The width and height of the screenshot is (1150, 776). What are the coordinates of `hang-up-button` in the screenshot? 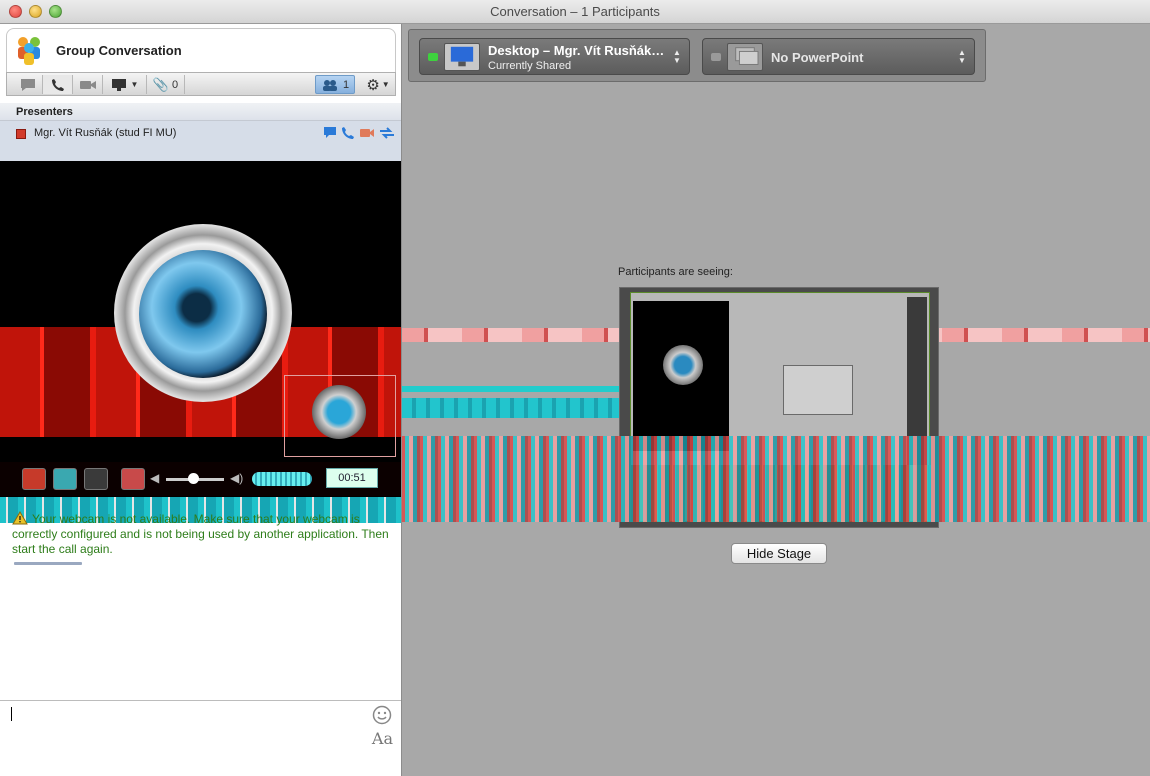 It's located at (34, 479).